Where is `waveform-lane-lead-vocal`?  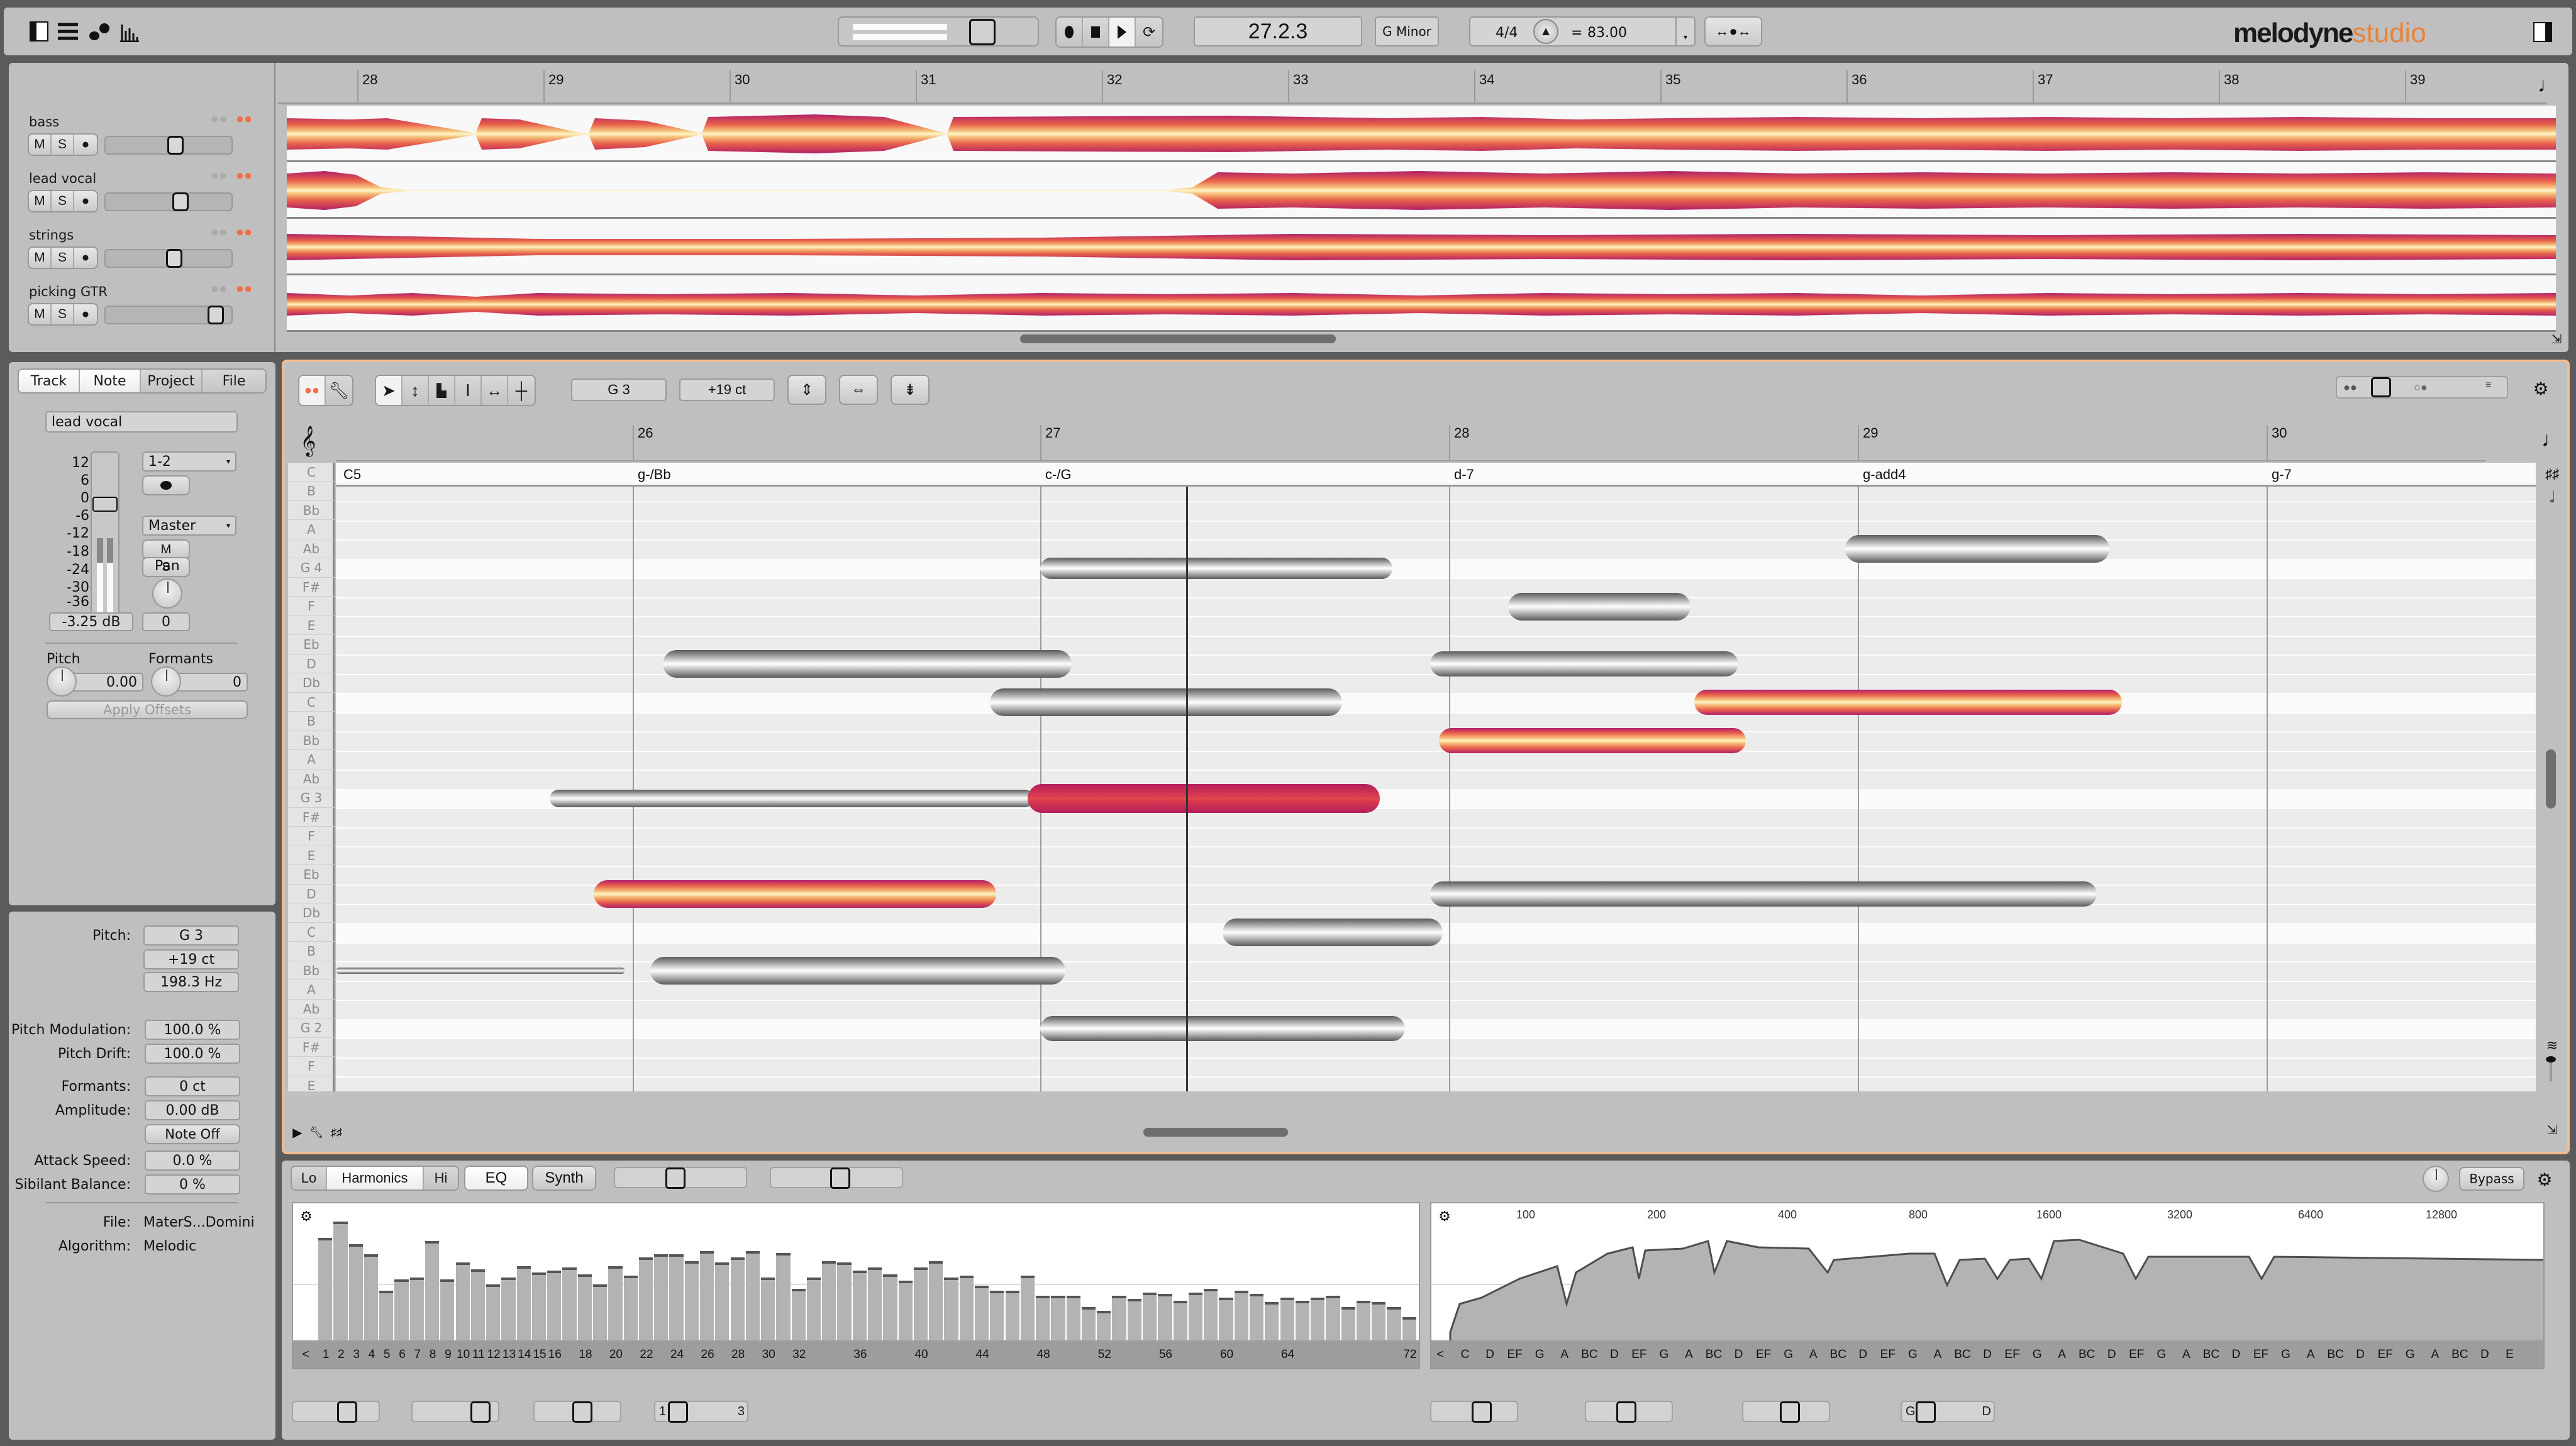
waveform-lane-lead-vocal is located at coordinates (1421, 190).